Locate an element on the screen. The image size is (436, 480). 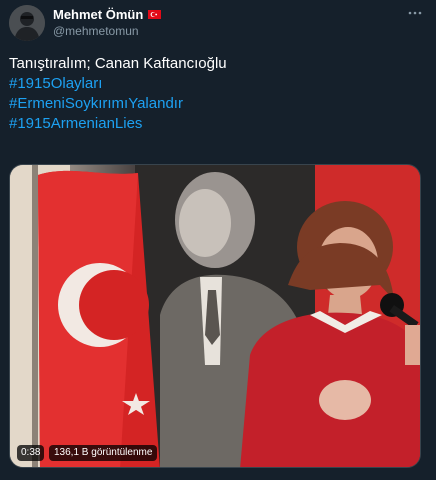
hashtag-link: #ErmeniSoykırımıYalandır is located at coordinates (214, 104).